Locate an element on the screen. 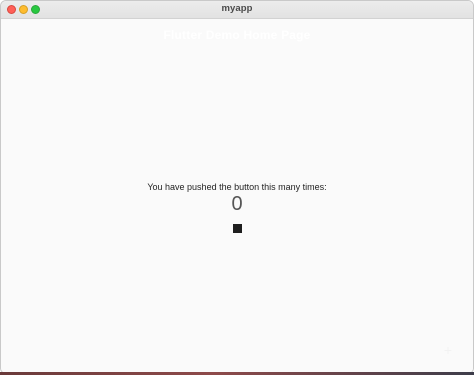 The height and width of the screenshot is (375, 474). window-title: myapp is located at coordinates (237, 8).